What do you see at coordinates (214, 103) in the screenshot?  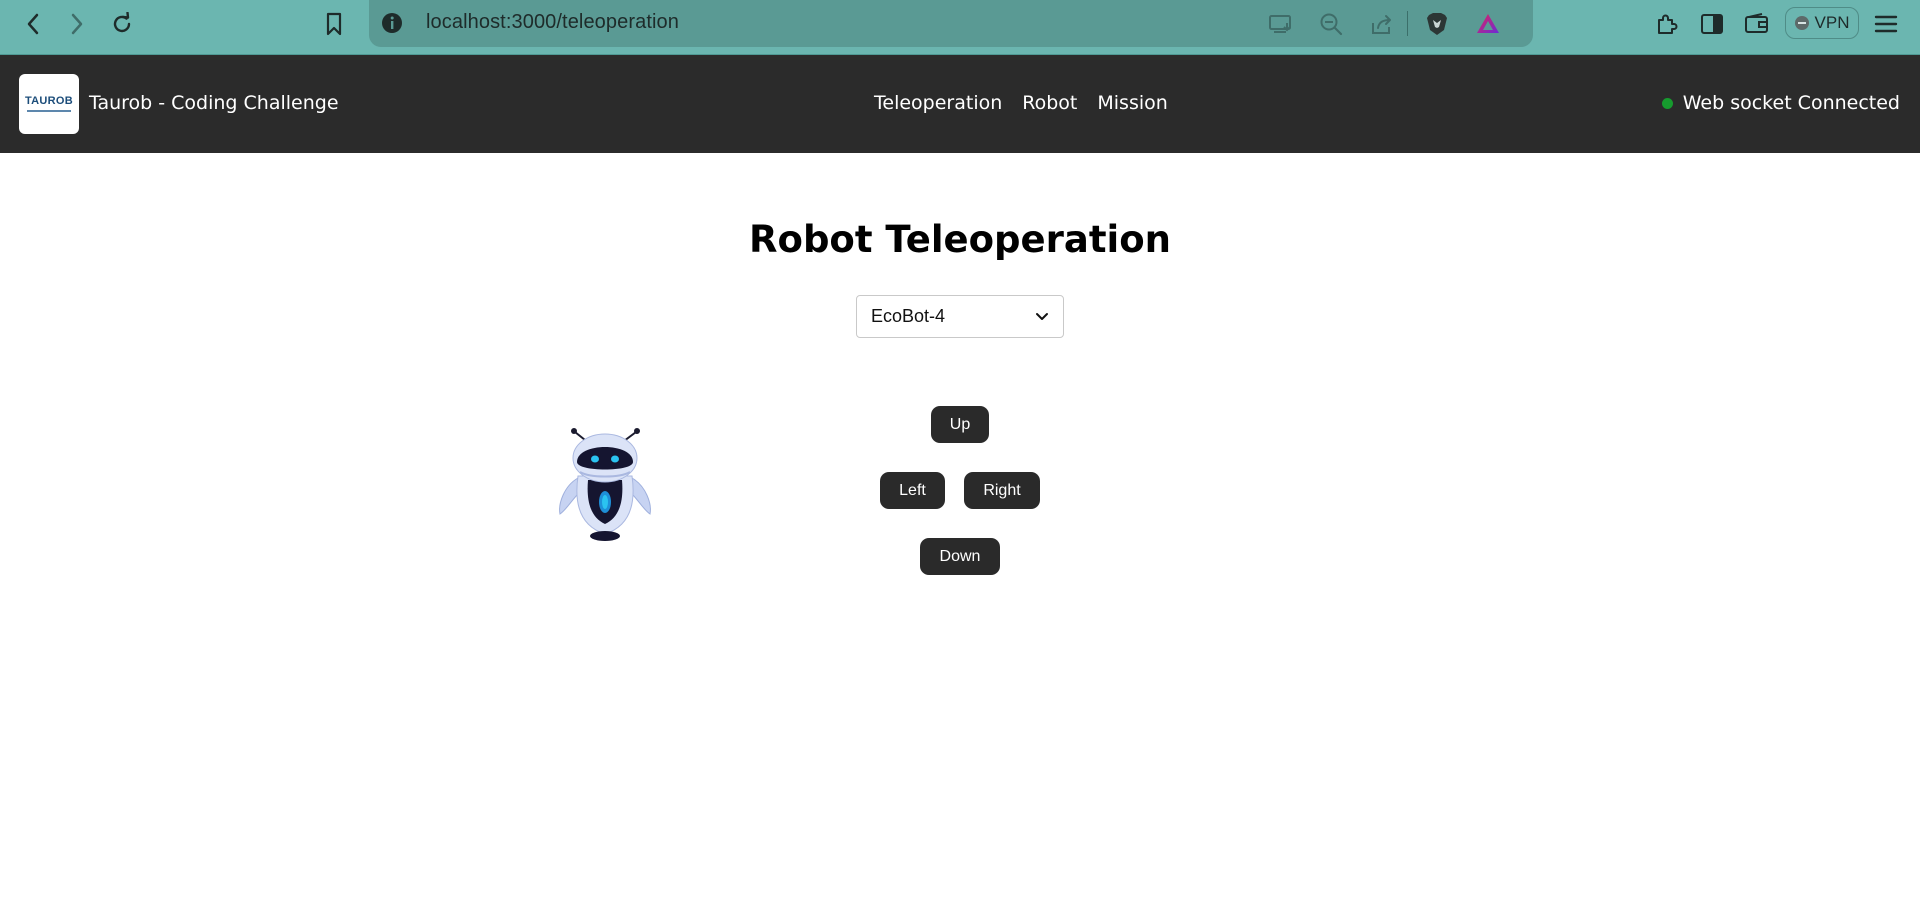 I see `app-title: Taurob - Coding Challenge` at bounding box center [214, 103].